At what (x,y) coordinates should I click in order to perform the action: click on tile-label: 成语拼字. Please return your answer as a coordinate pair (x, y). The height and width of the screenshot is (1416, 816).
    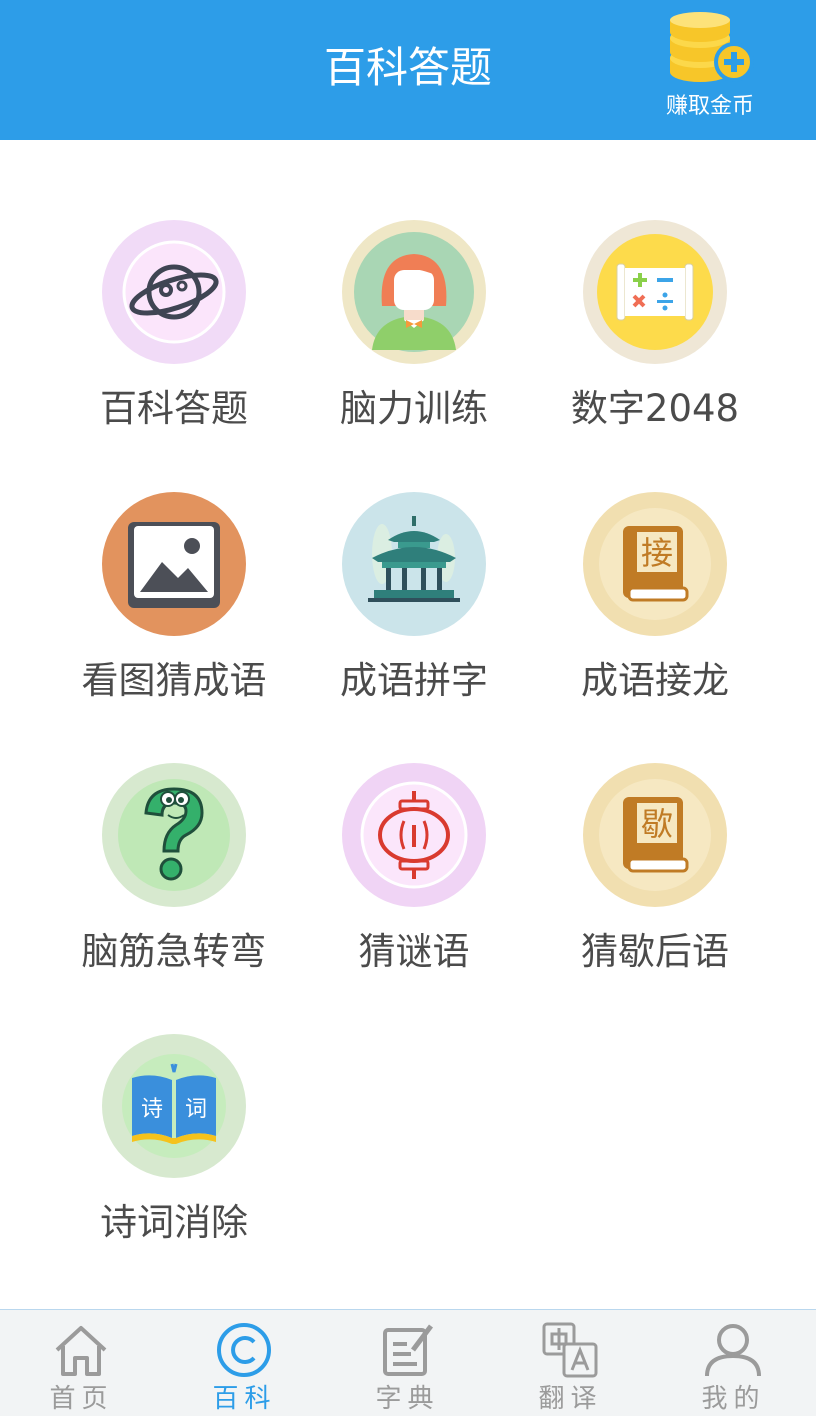
    Looking at the image, I should click on (414, 680).